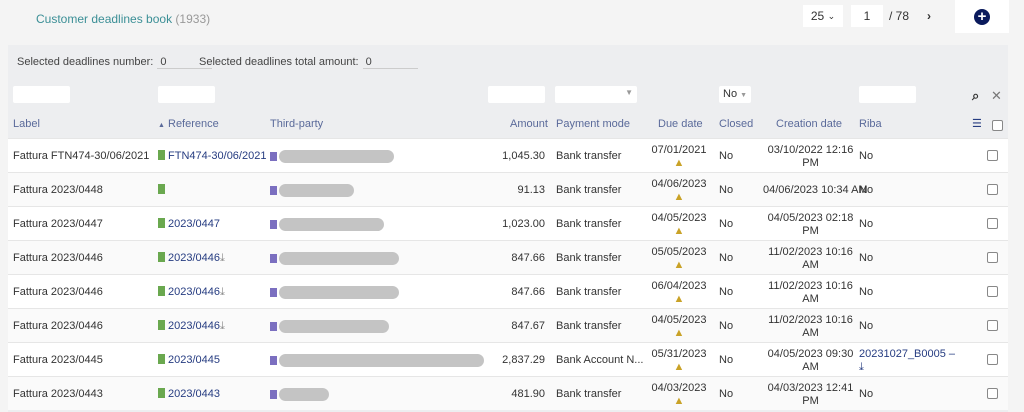 This screenshot has width=1024, height=412. What do you see at coordinates (680, 124) in the screenshot?
I see `col-due-date: Due date` at bounding box center [680, 124].